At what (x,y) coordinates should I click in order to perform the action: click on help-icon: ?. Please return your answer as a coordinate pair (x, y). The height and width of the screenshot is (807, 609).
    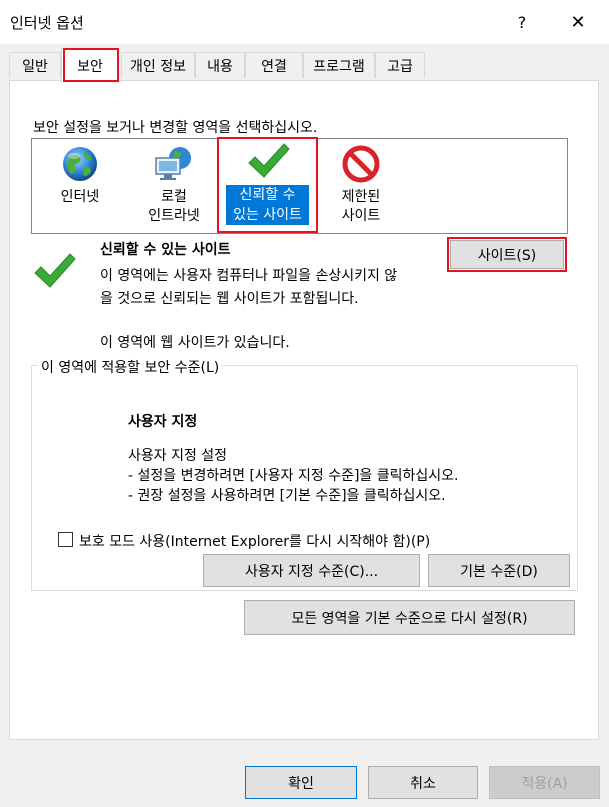
    Looking at the image, I should click on (522, 22).